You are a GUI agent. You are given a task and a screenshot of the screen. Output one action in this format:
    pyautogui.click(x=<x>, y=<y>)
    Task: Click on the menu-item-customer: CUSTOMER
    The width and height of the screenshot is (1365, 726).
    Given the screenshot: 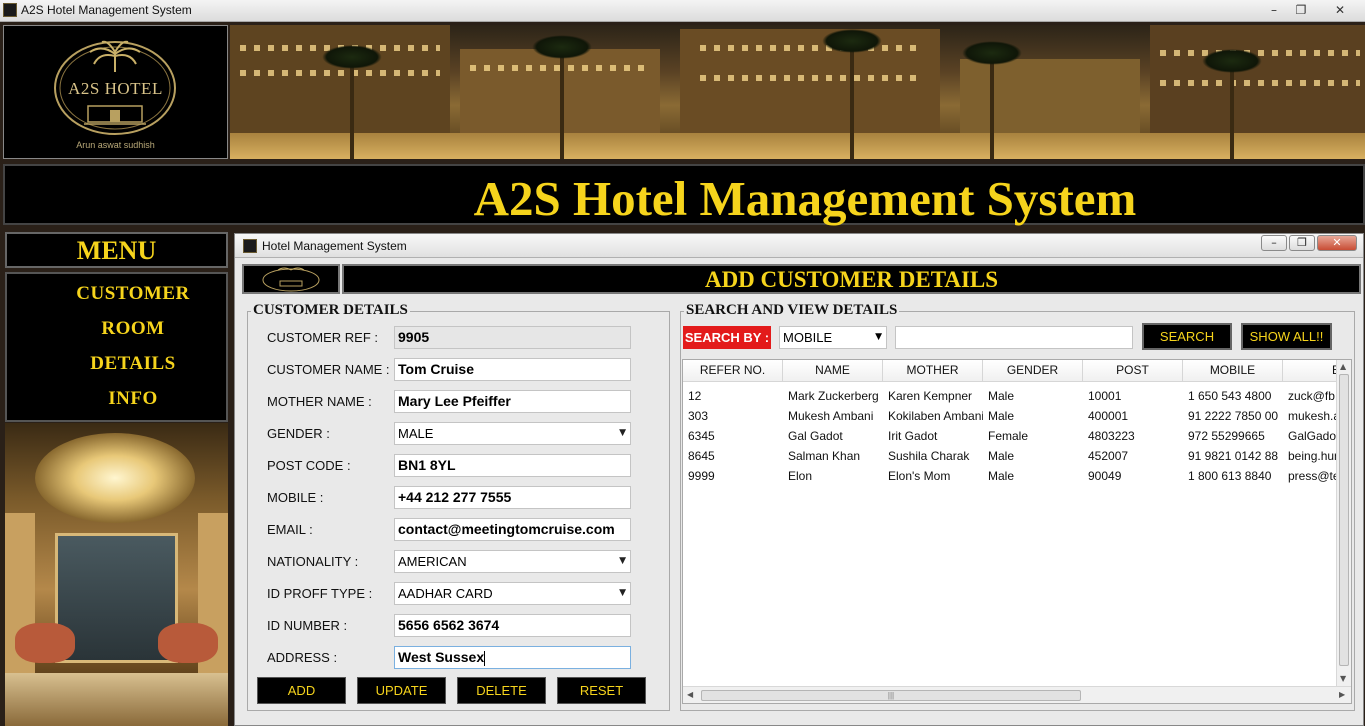 What is the action you would take?
    pyautogui.click(x=133, y=294)
    